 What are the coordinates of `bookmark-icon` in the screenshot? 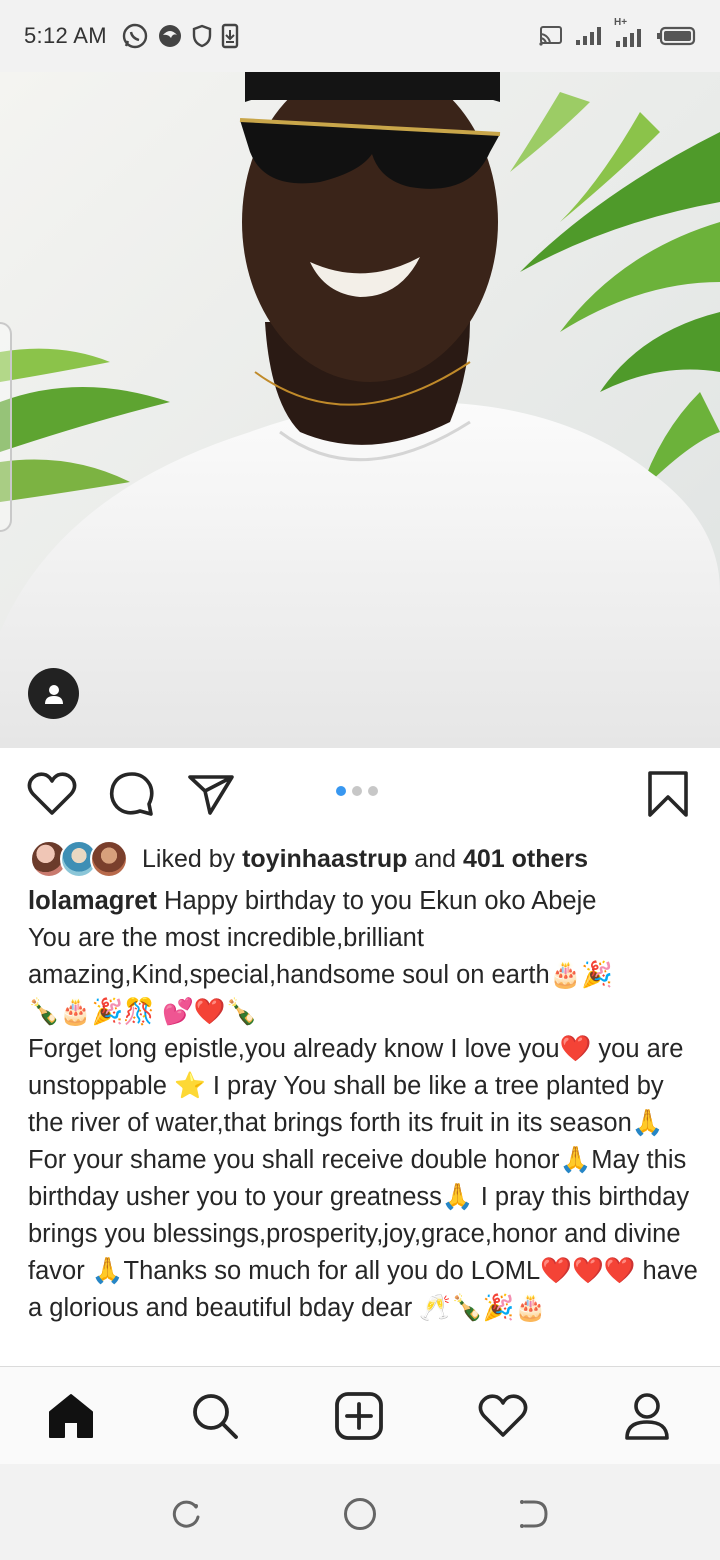 It's located at (668, 794).